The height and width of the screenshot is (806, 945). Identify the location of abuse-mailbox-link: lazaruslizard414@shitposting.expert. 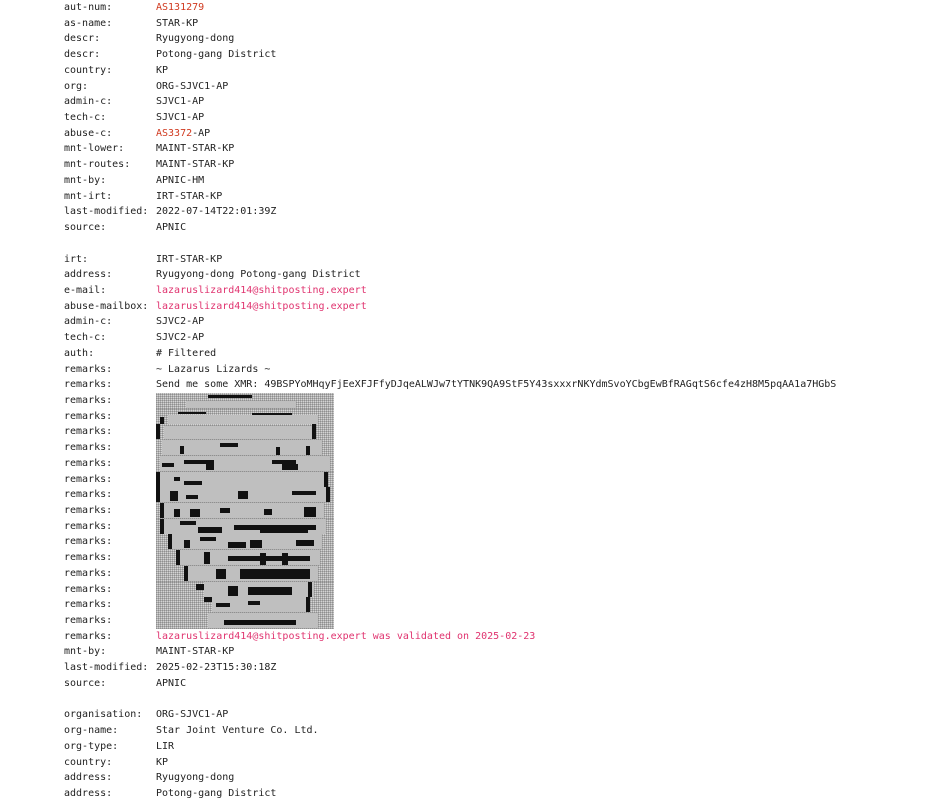
(261, 307).